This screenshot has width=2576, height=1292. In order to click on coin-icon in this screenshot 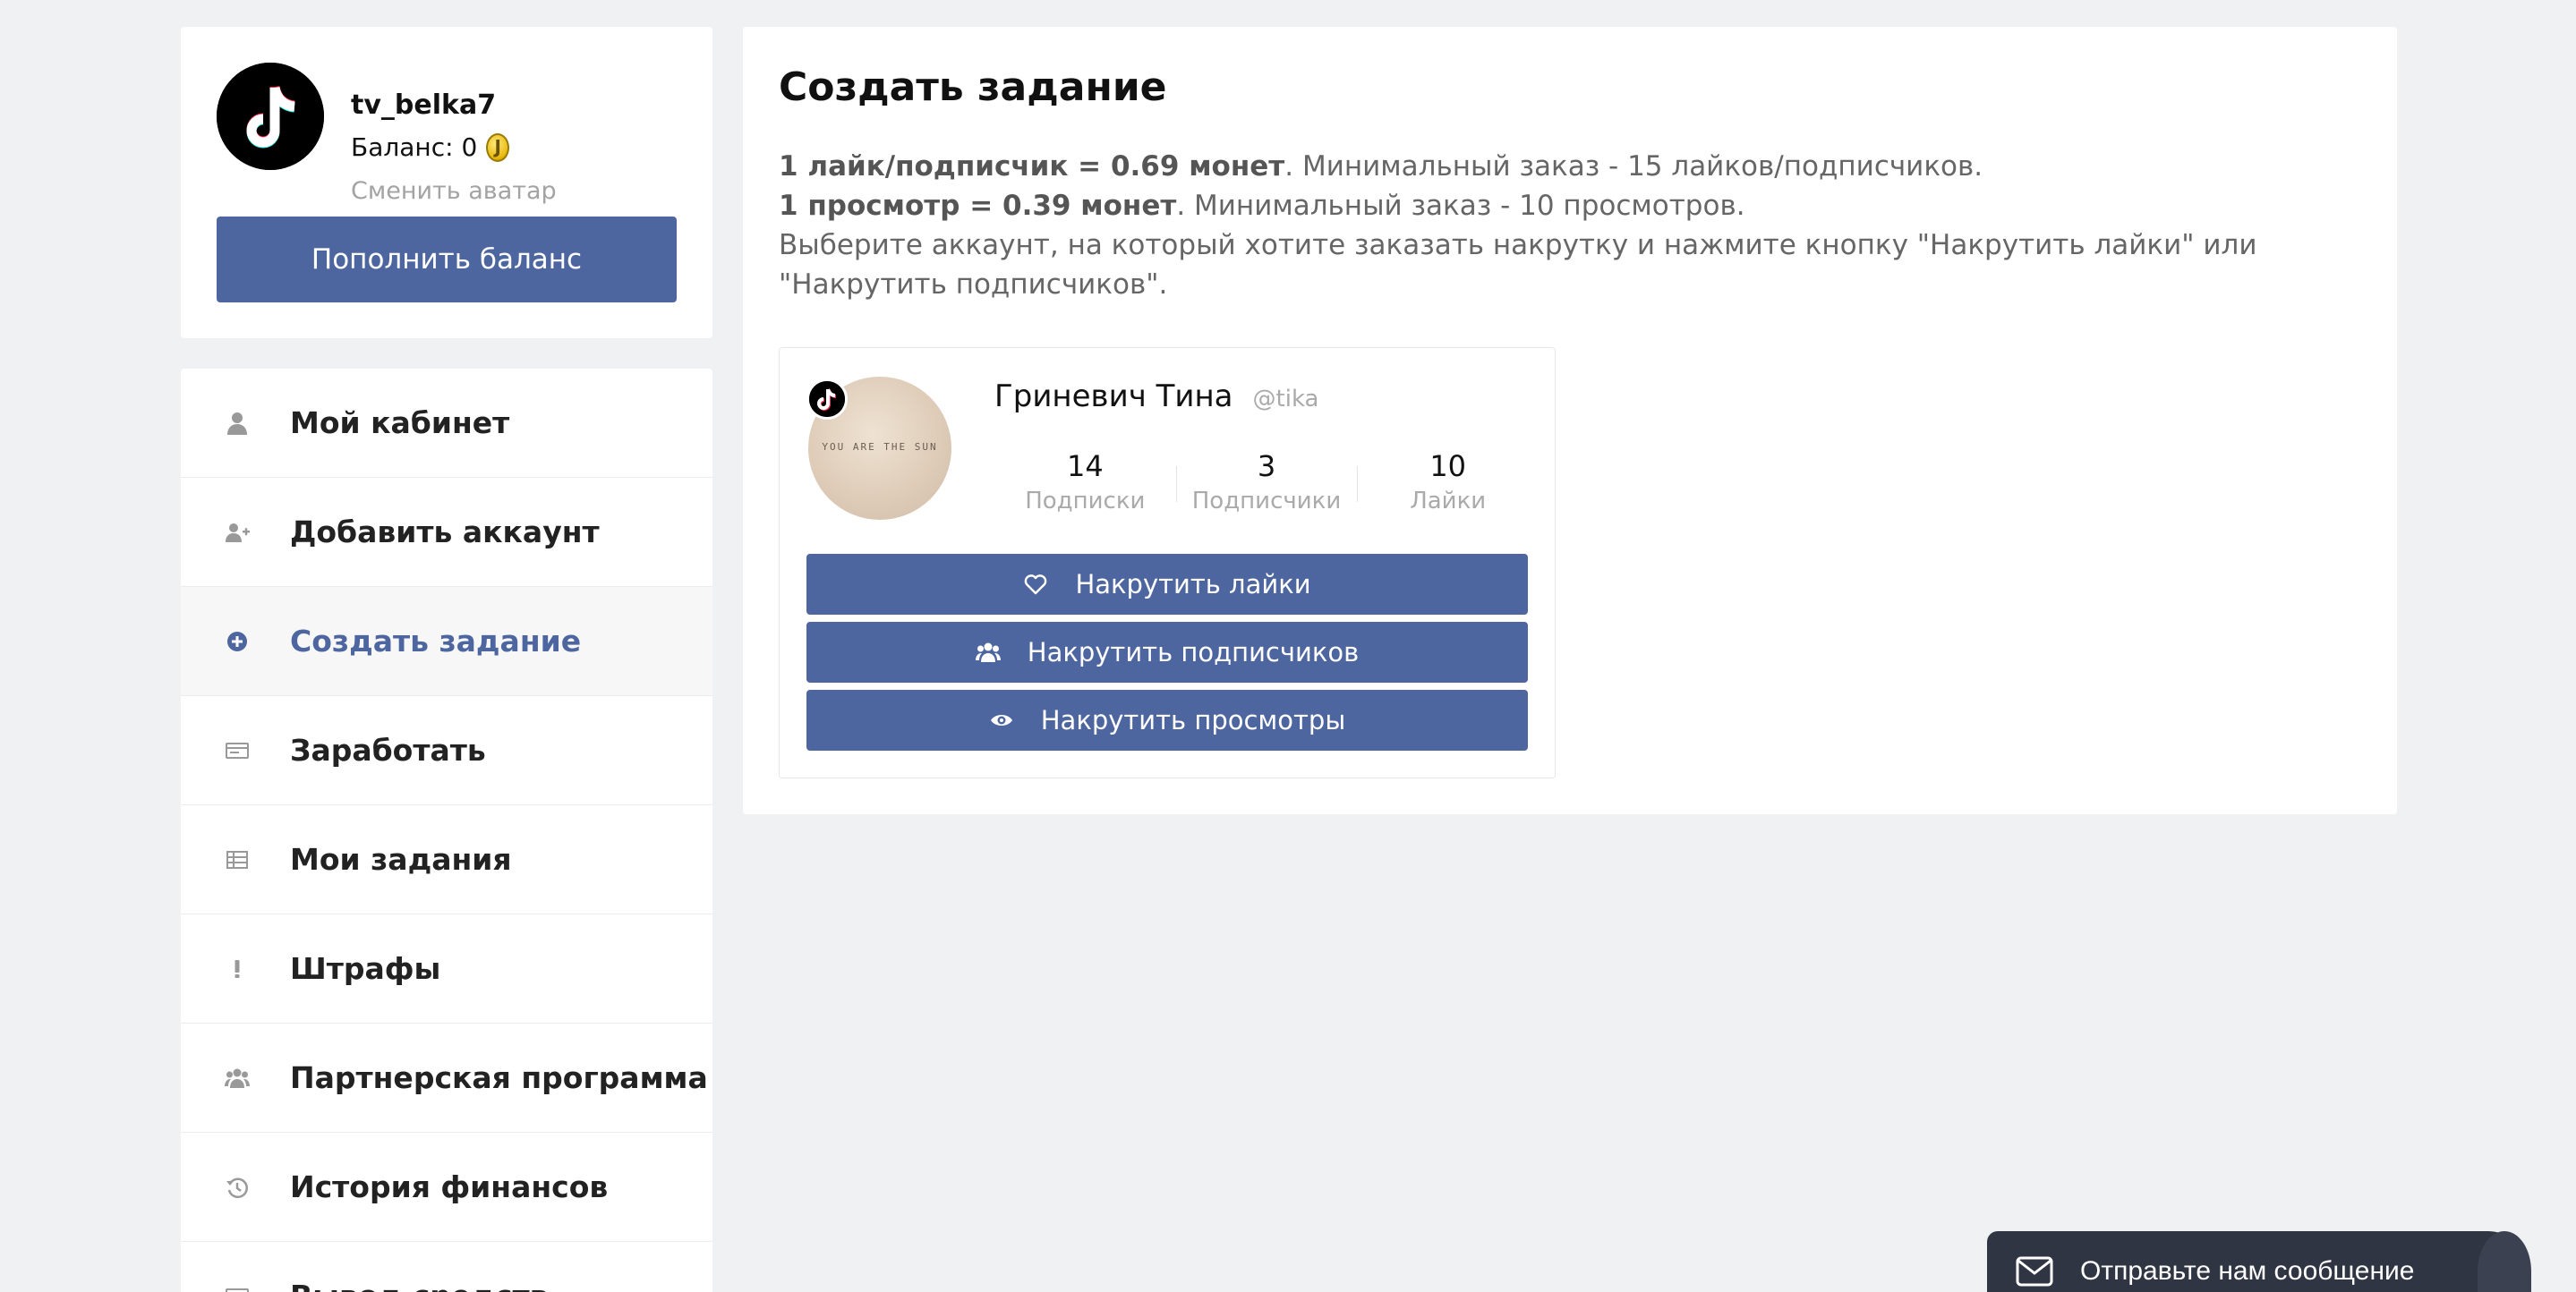, I will do `click(498, 147)`.